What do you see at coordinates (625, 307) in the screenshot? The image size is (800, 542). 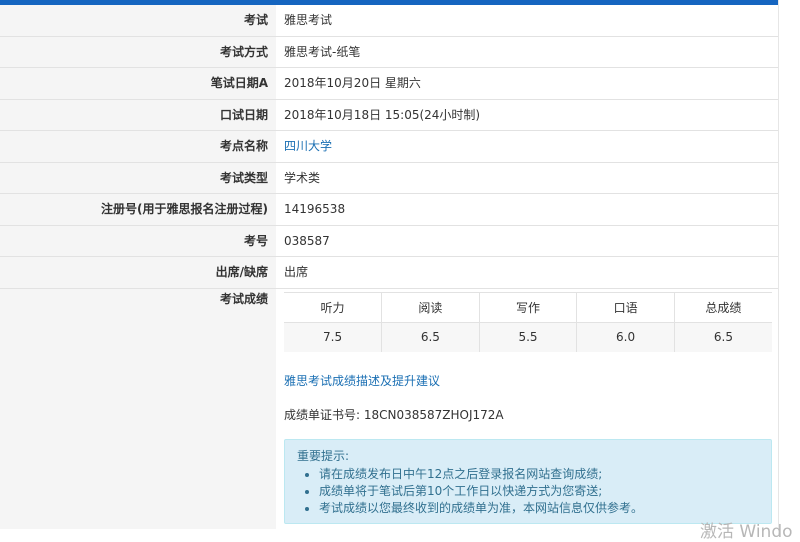 I see `score-header-speaking: 口语` at bounding box center [625, 307].